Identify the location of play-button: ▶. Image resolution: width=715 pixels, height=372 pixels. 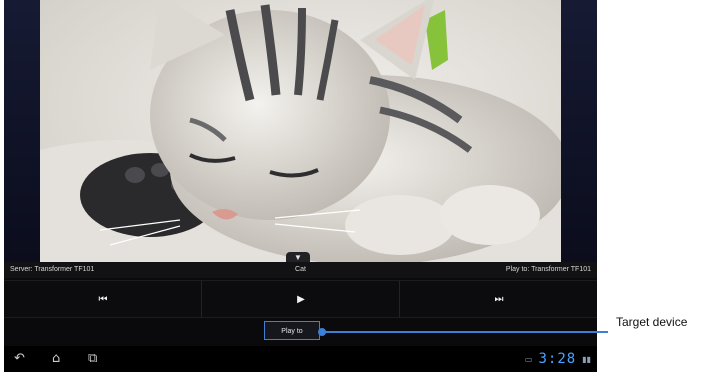
(300, 299).